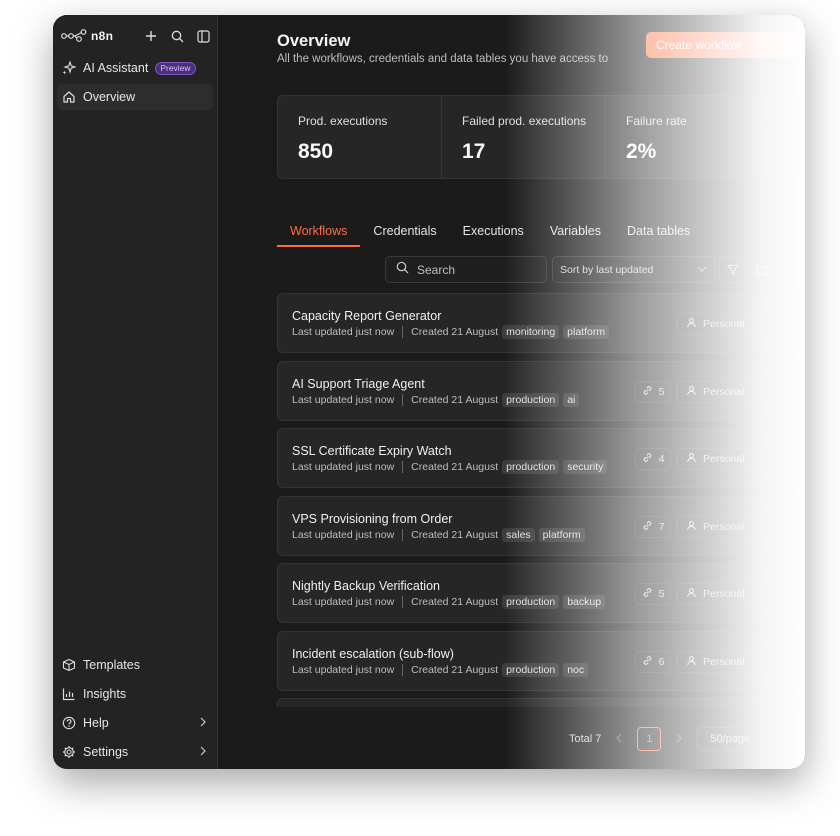  Describe the element at coordinates (102, 36) in the screenshot. I see `app-name: n8n` at that location.